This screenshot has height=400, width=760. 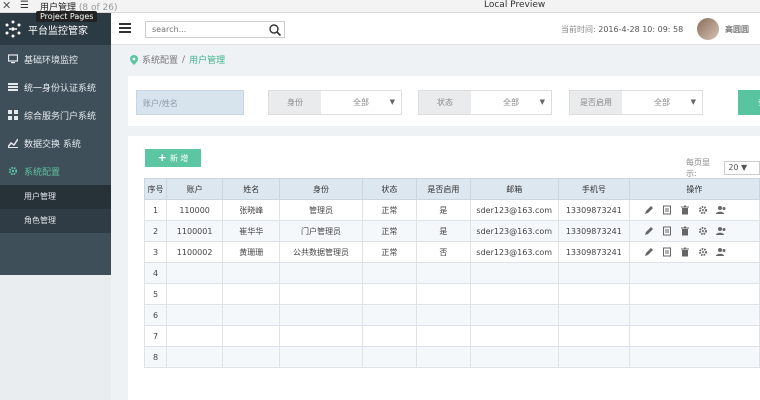 I want to click on cell-enabled: 否, so click(x=443, y=252).